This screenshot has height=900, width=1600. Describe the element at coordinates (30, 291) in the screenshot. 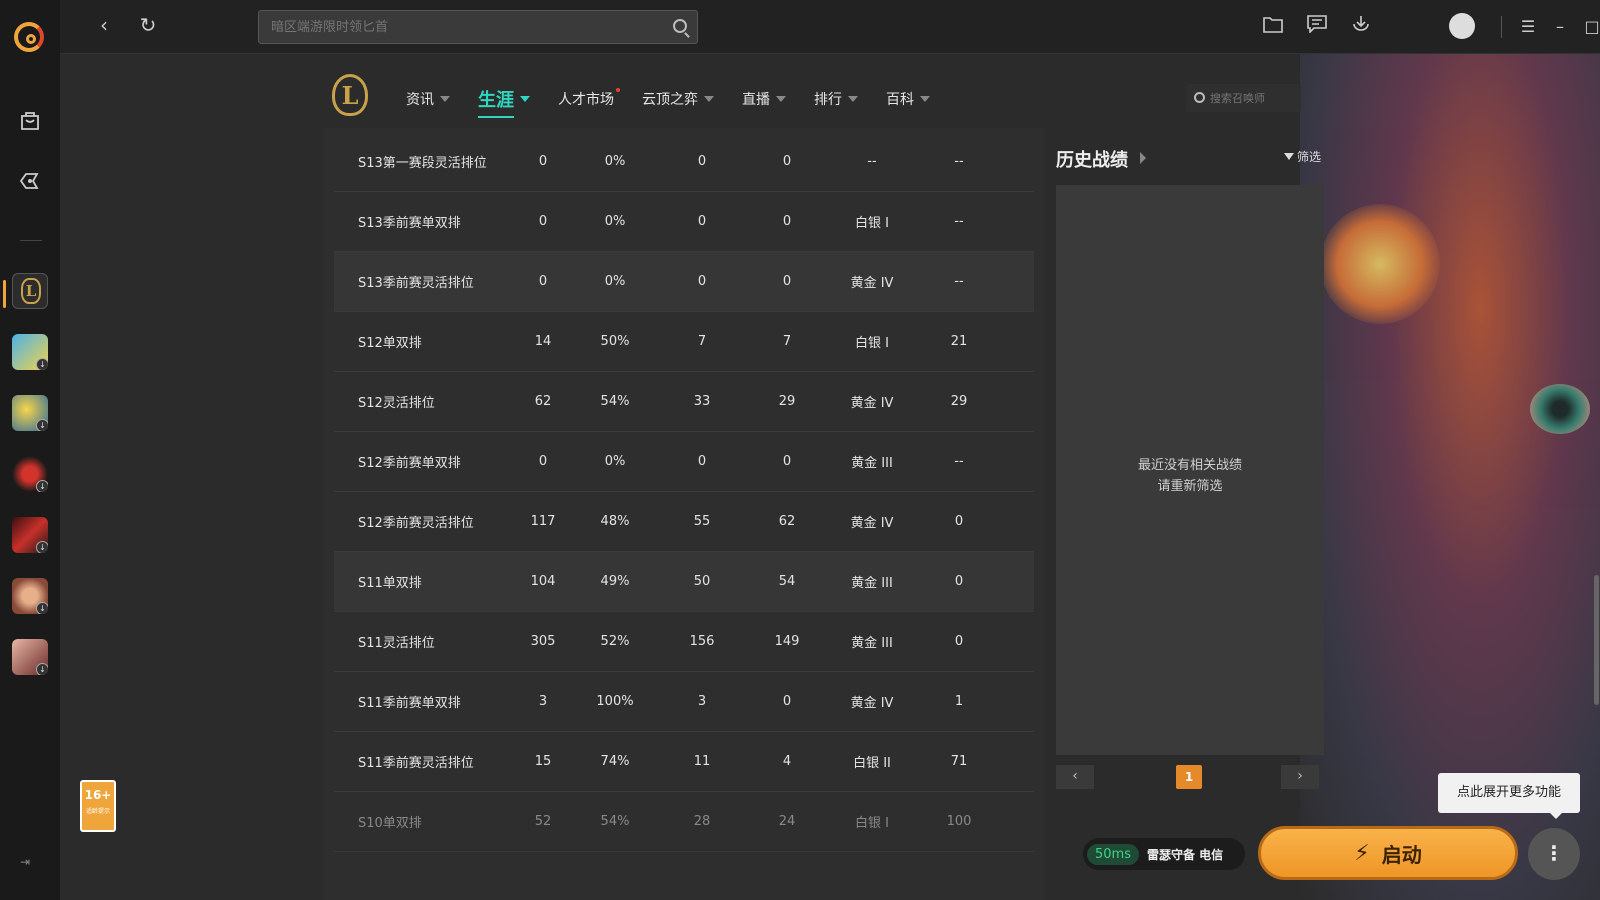

I see `rail-game-lol: L` at that location.